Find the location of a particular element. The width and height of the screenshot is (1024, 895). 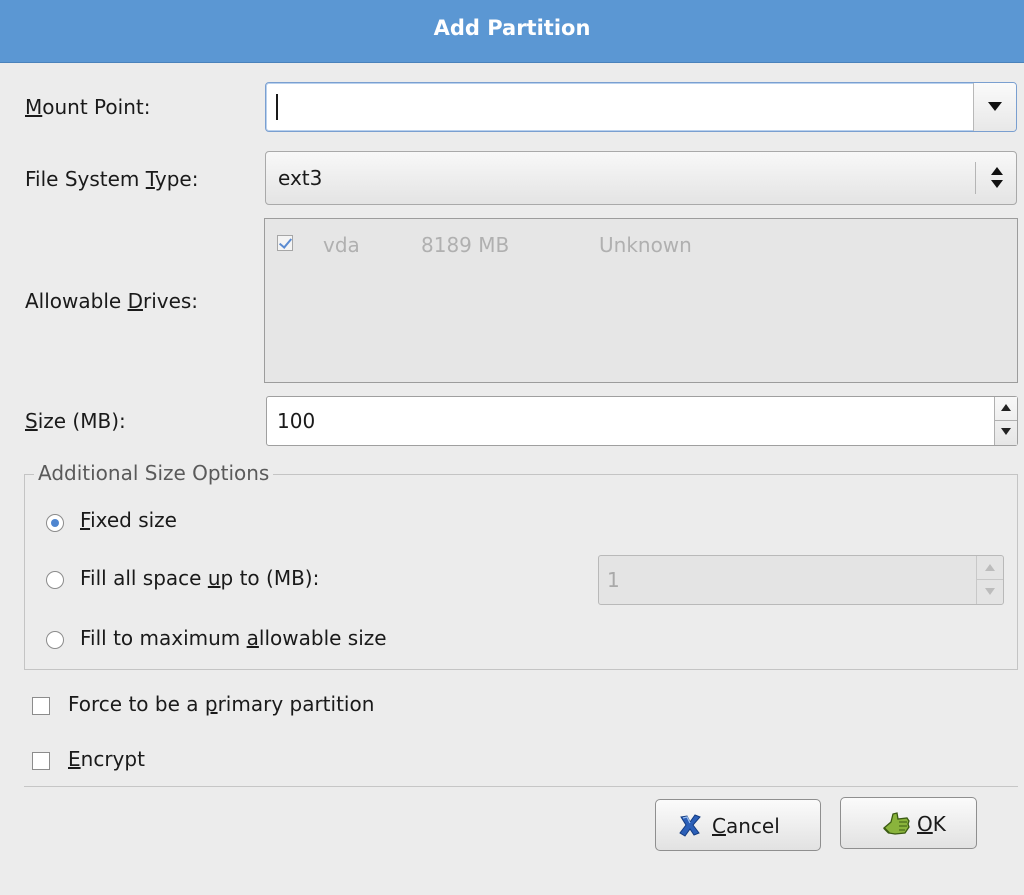

fill-upto-label: Fill all space up to (MB): is located at coordinates (199, 578).